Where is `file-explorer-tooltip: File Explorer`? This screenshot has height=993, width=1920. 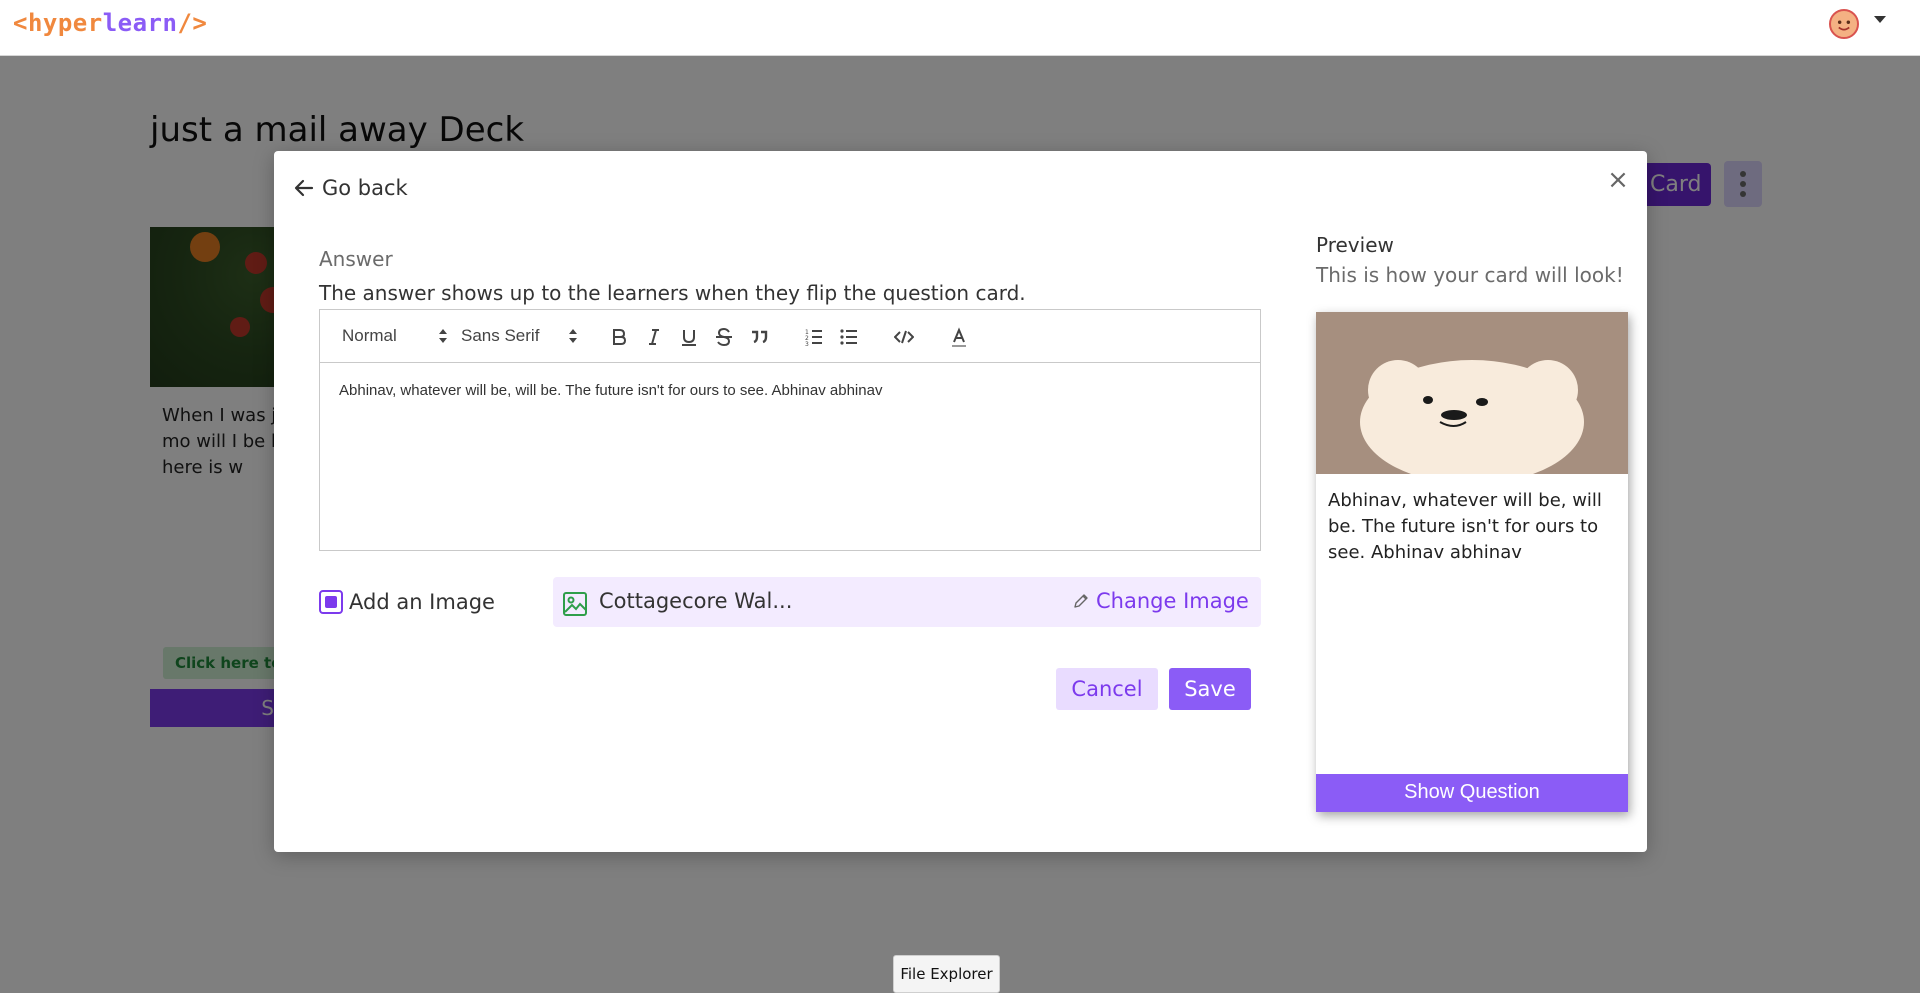
file-explorer-tooltip: File Explorer is located at coordinates (946, 974).